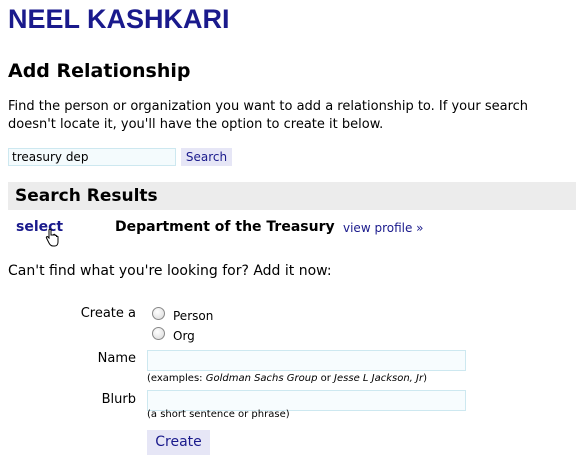 The width and height of the screenshot is (576, 463). I want to click on view-profile-link: view profile », so click(383, 228).